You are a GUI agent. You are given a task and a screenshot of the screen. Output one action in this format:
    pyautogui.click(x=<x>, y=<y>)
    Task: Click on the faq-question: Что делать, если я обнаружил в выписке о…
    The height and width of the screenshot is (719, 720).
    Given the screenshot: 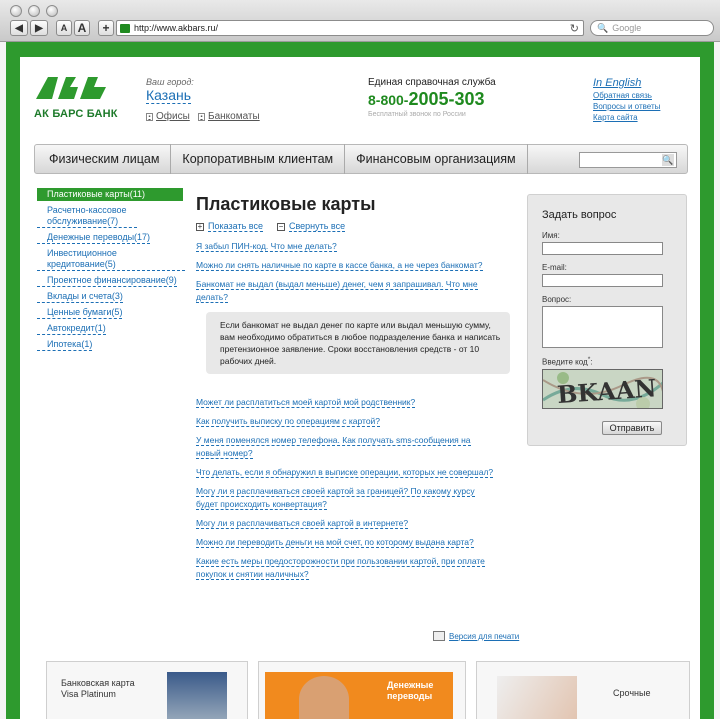 What is the action you would take?
    pyautogui.click(x=345, y=472)
    